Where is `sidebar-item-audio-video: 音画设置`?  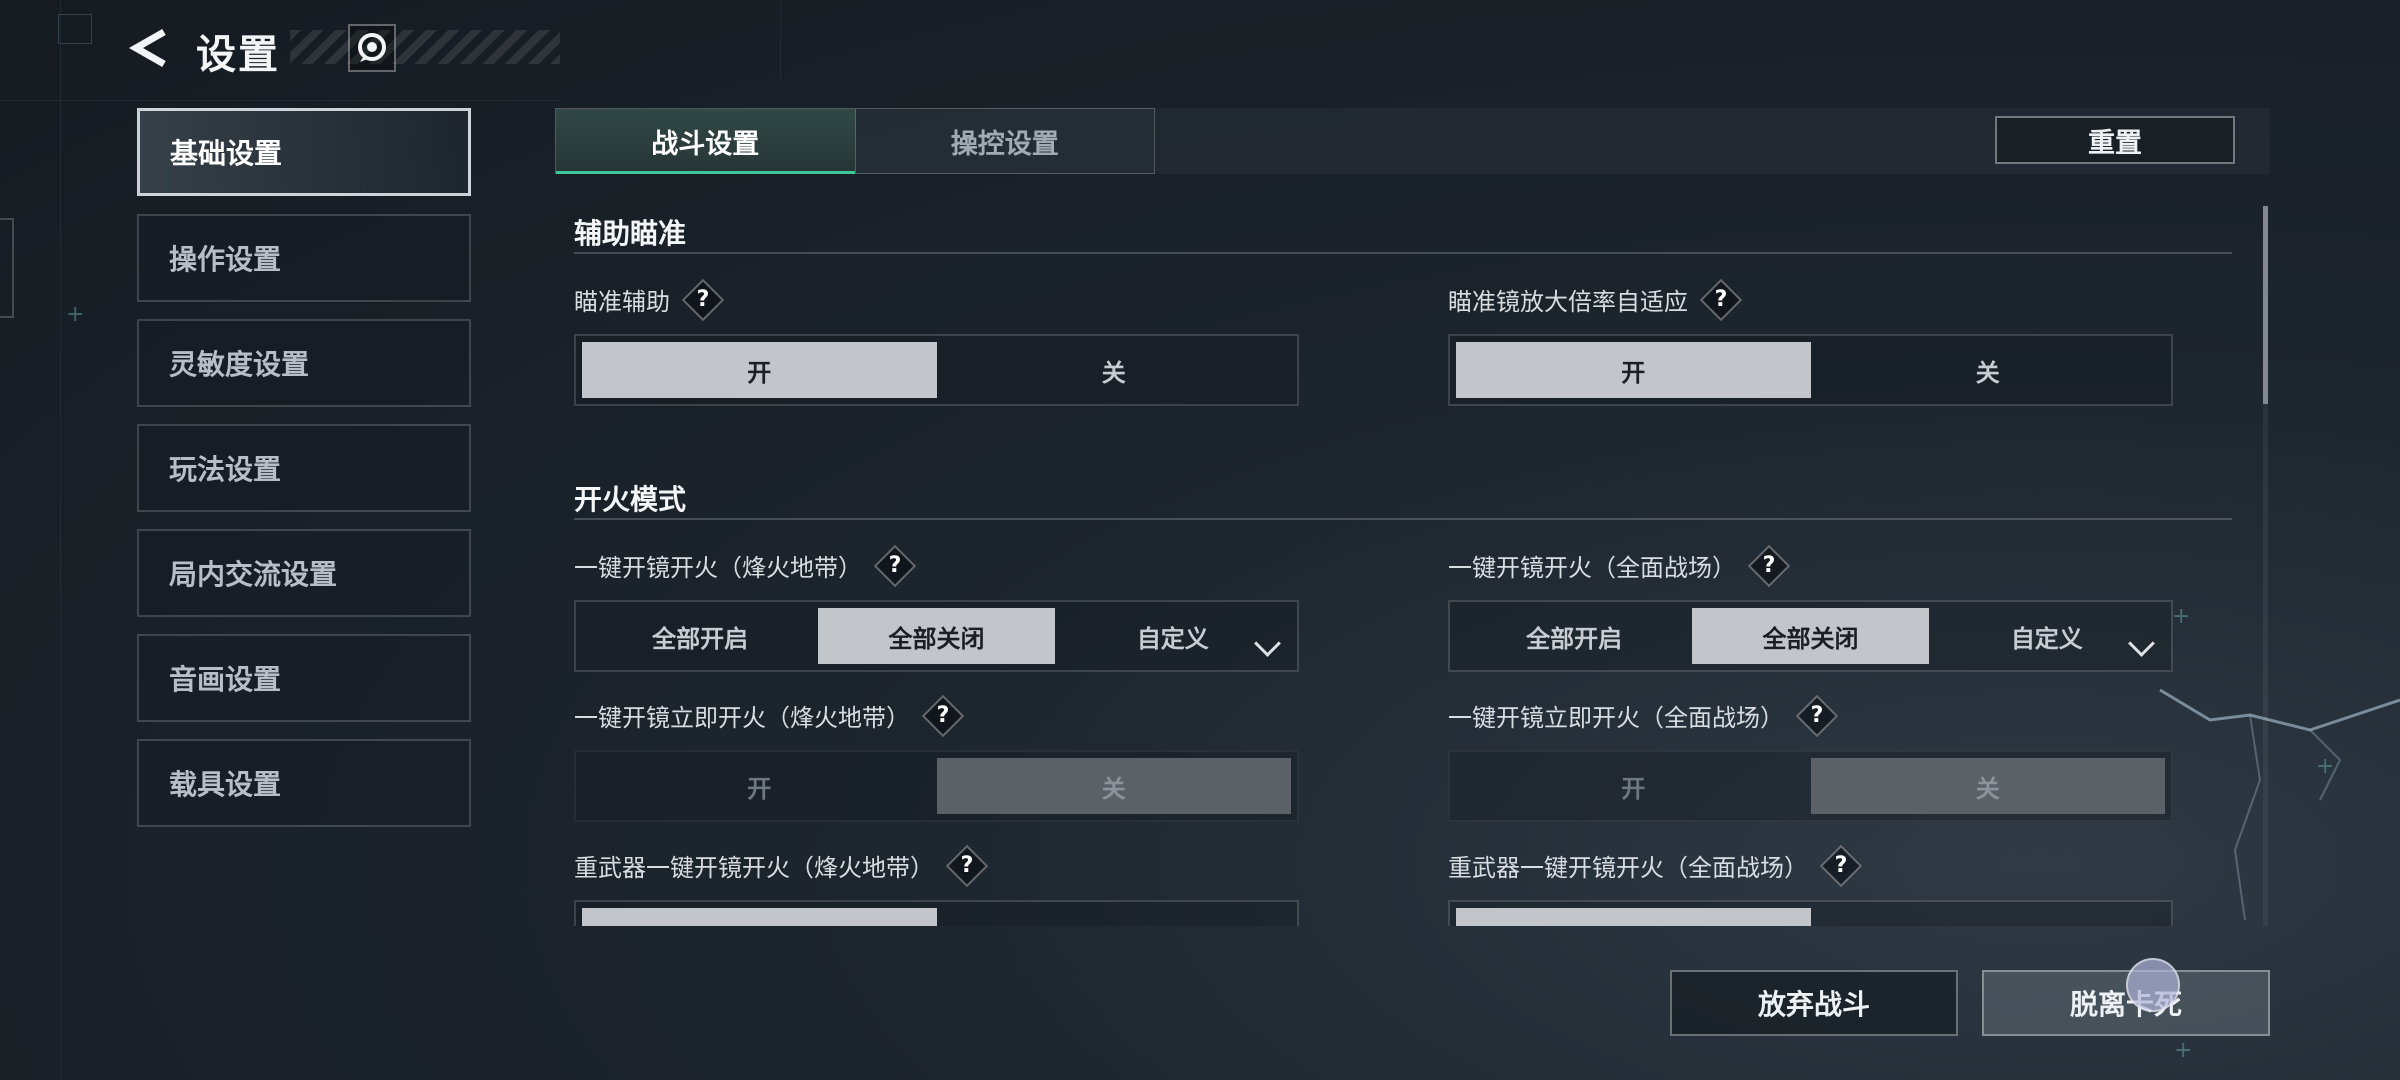 sidebar-item-audio-video: 音画设置 is located at coordinates (304, 678).